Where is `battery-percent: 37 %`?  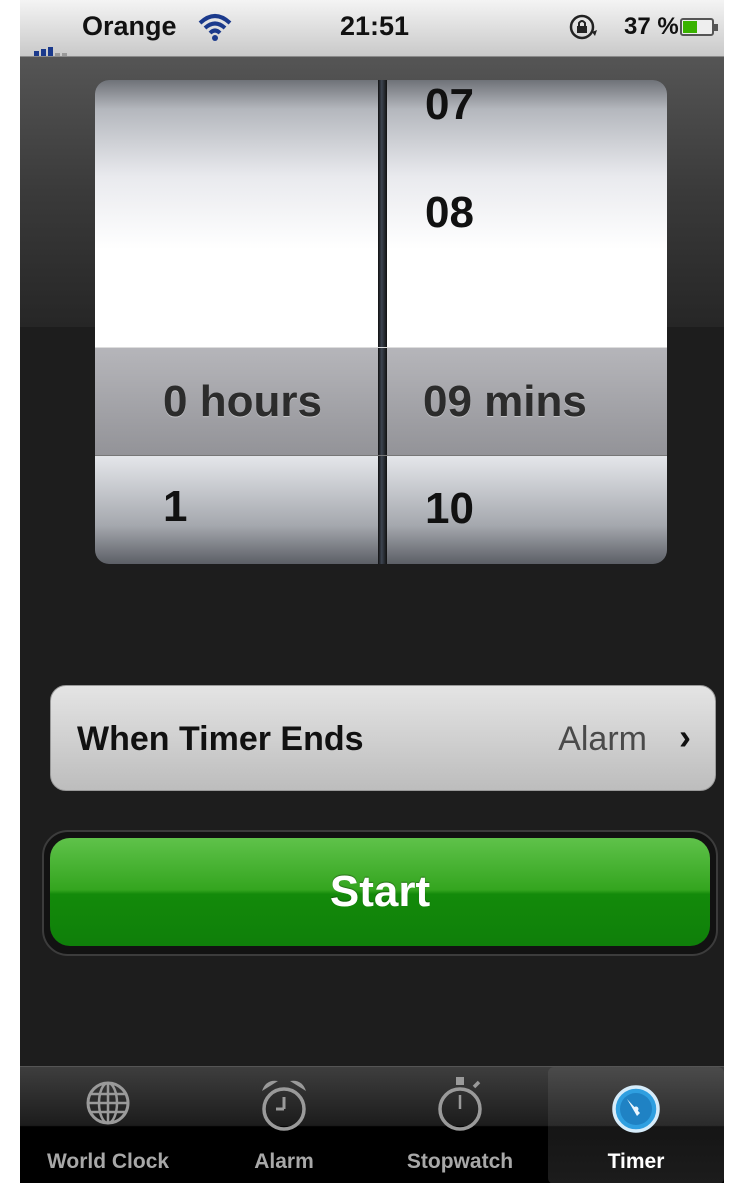 battery-percent: 37 % is located at coordinates (651, 26).